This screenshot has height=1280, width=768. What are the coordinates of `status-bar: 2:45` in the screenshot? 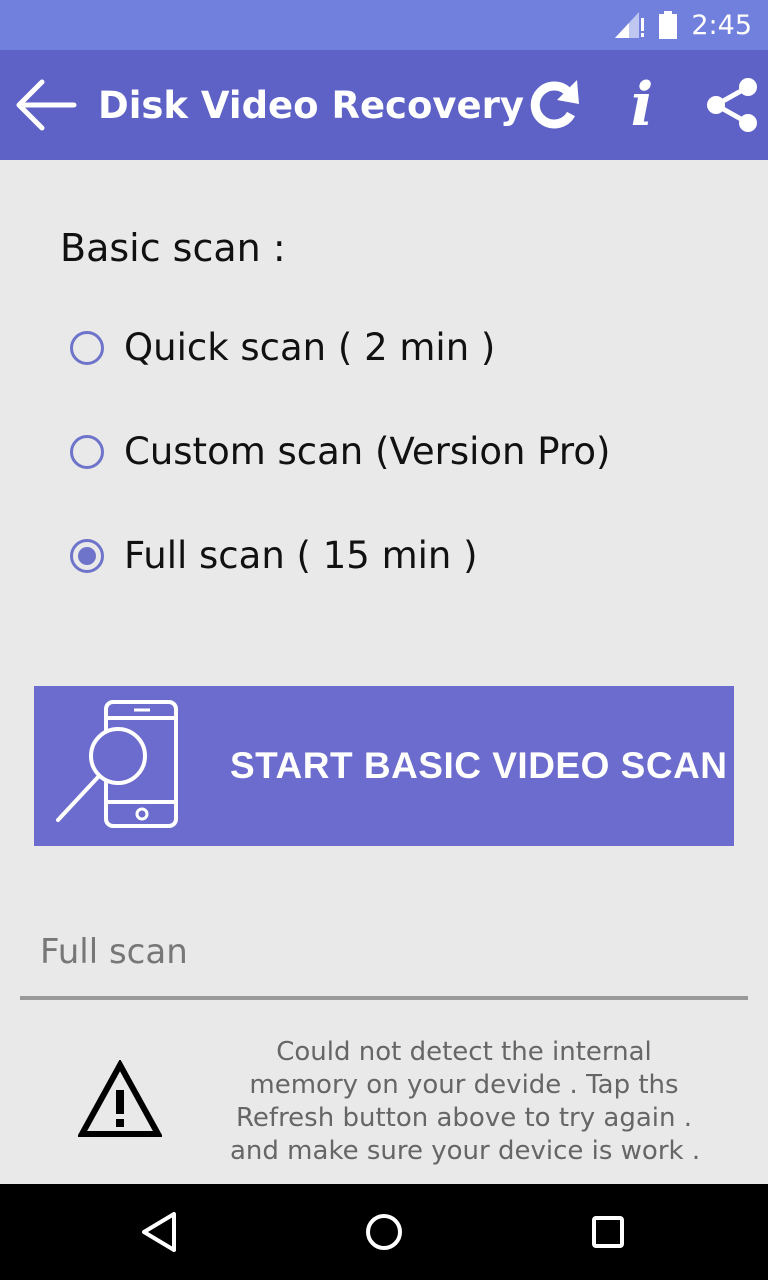 It's located at (384, 25).